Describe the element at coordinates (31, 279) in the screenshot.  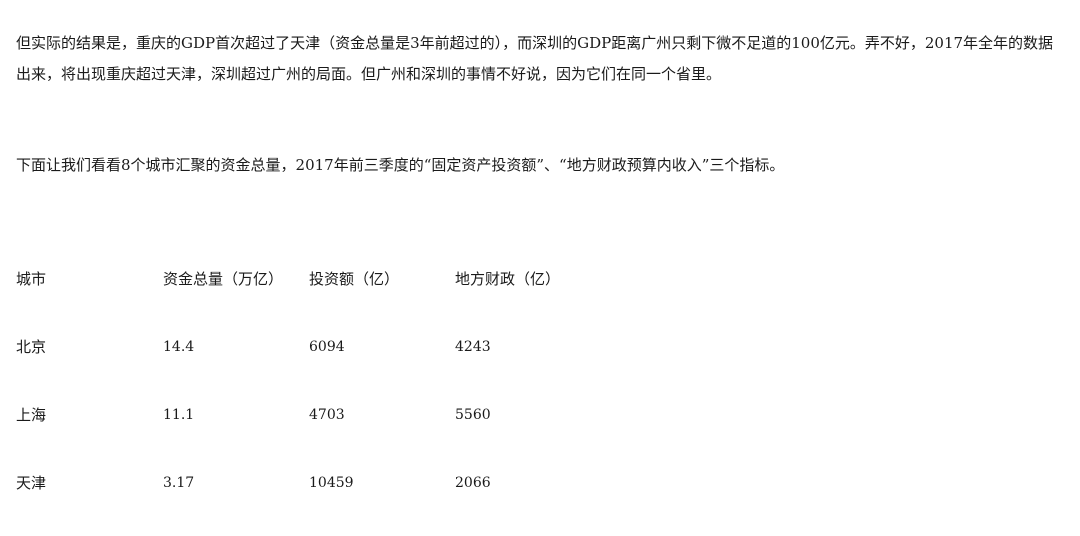
I see `header-city: 城市` at that location.